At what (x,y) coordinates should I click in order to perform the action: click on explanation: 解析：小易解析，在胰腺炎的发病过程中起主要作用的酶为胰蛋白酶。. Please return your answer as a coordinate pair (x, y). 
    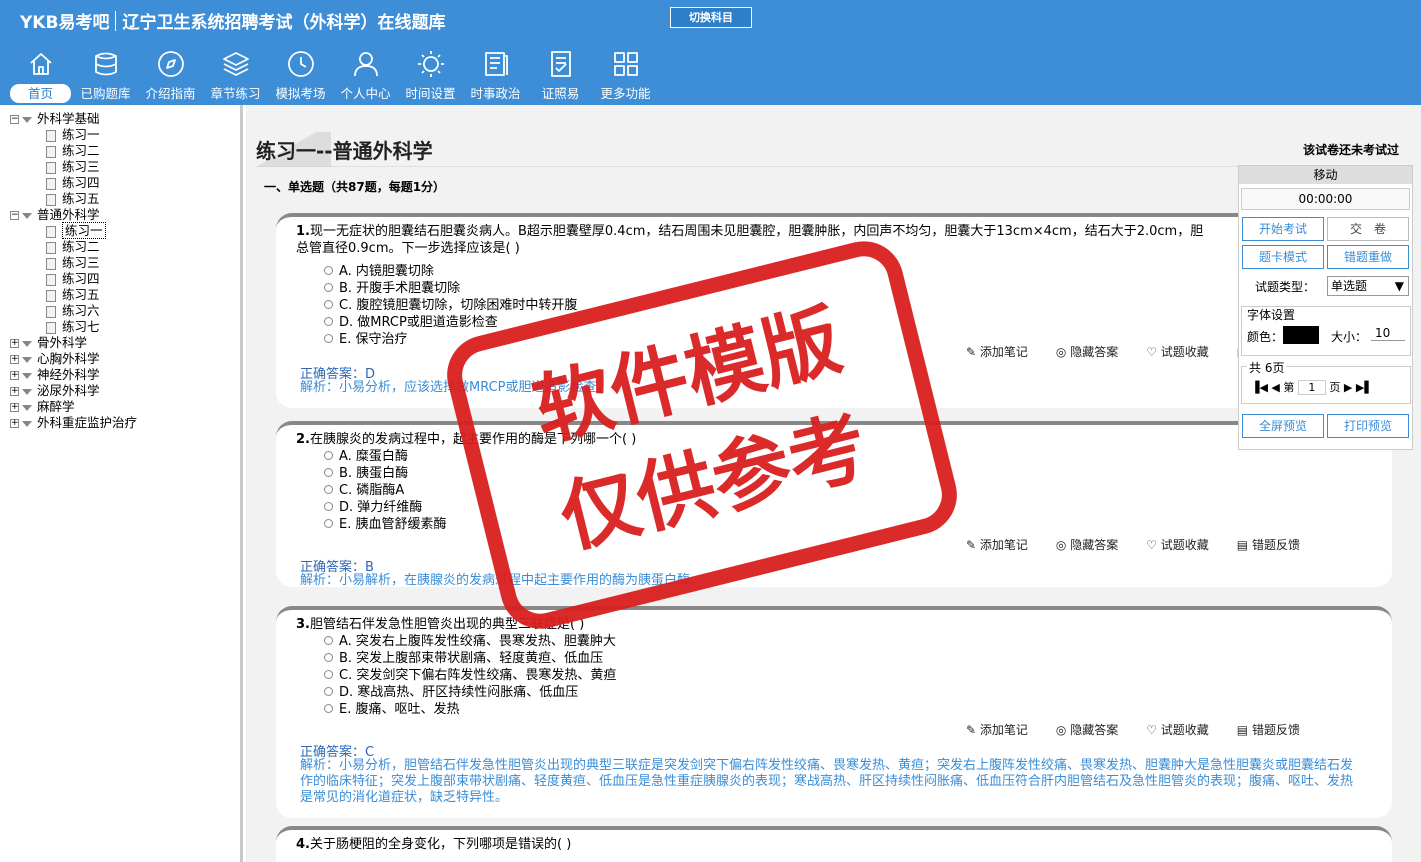
    Looking at the image, I should click on (502, 580).